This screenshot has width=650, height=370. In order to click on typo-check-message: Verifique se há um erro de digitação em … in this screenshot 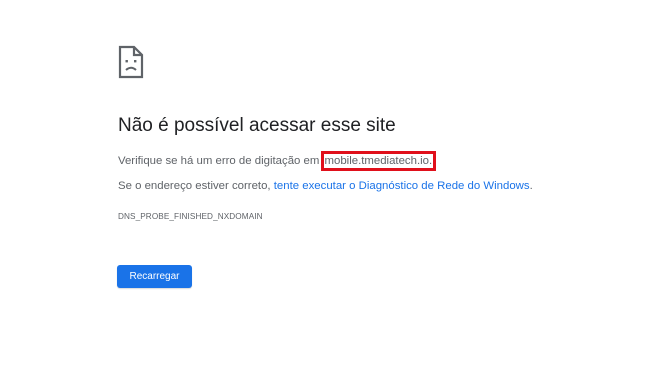, I will do `click(277, 161)`.